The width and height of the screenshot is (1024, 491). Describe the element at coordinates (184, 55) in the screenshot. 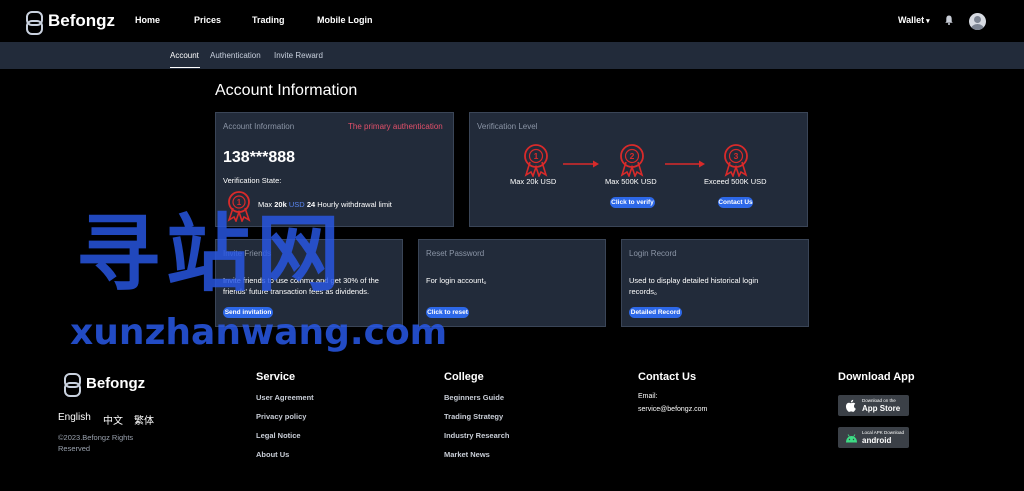

I see `tab-account: Account` at that location.